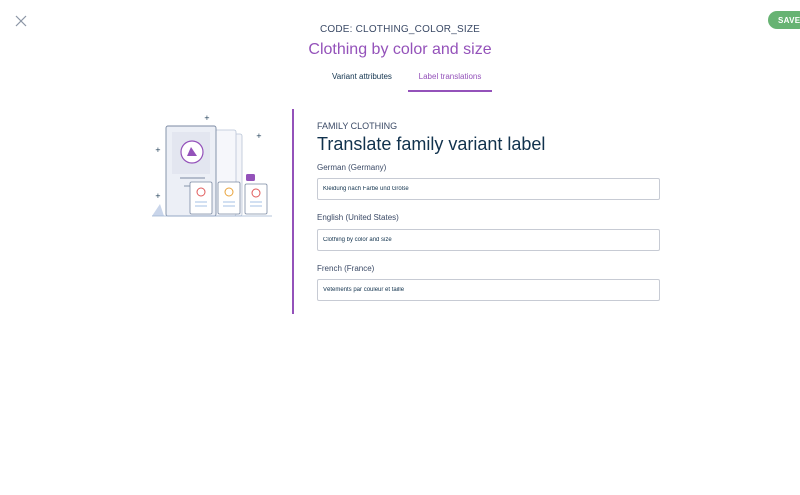  Describe the element at coordinates (400, 49) in the screenshot. I see `page-title: Clothing by color and size` at that location.